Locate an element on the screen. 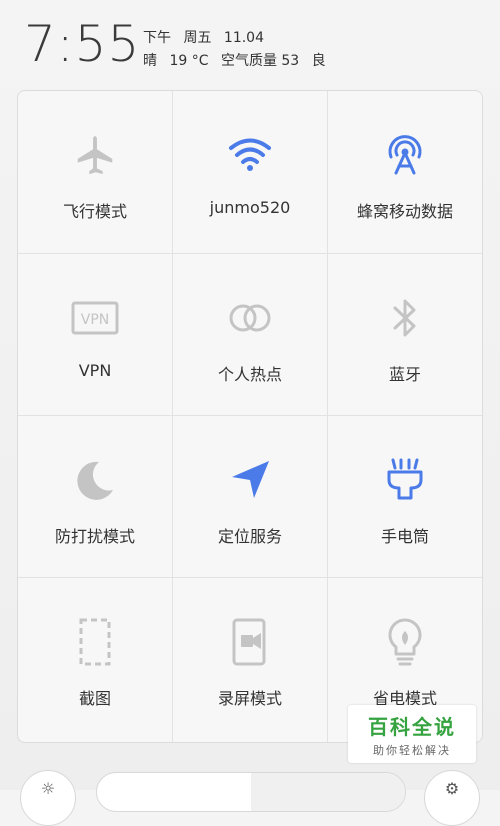 The image size is (500, 826). tile-label: 定位服务 is located at coordinates (249, 536).